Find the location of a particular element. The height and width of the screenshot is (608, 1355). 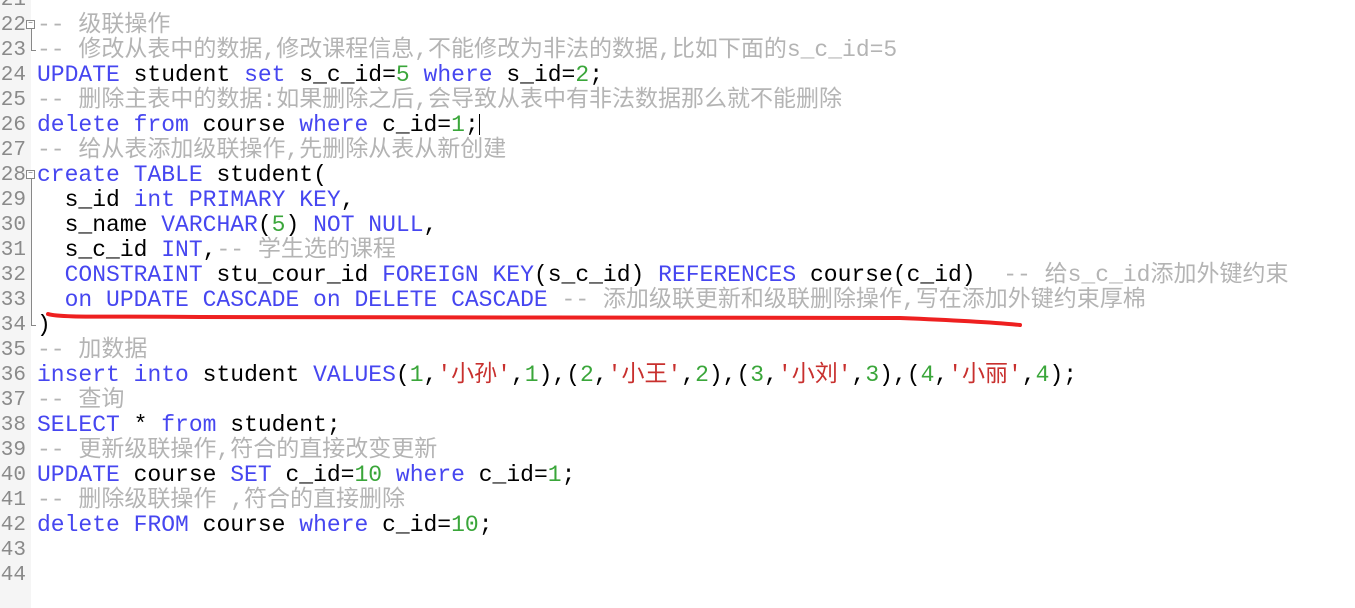

line-number: 22 is located at coordinates (13, 25).